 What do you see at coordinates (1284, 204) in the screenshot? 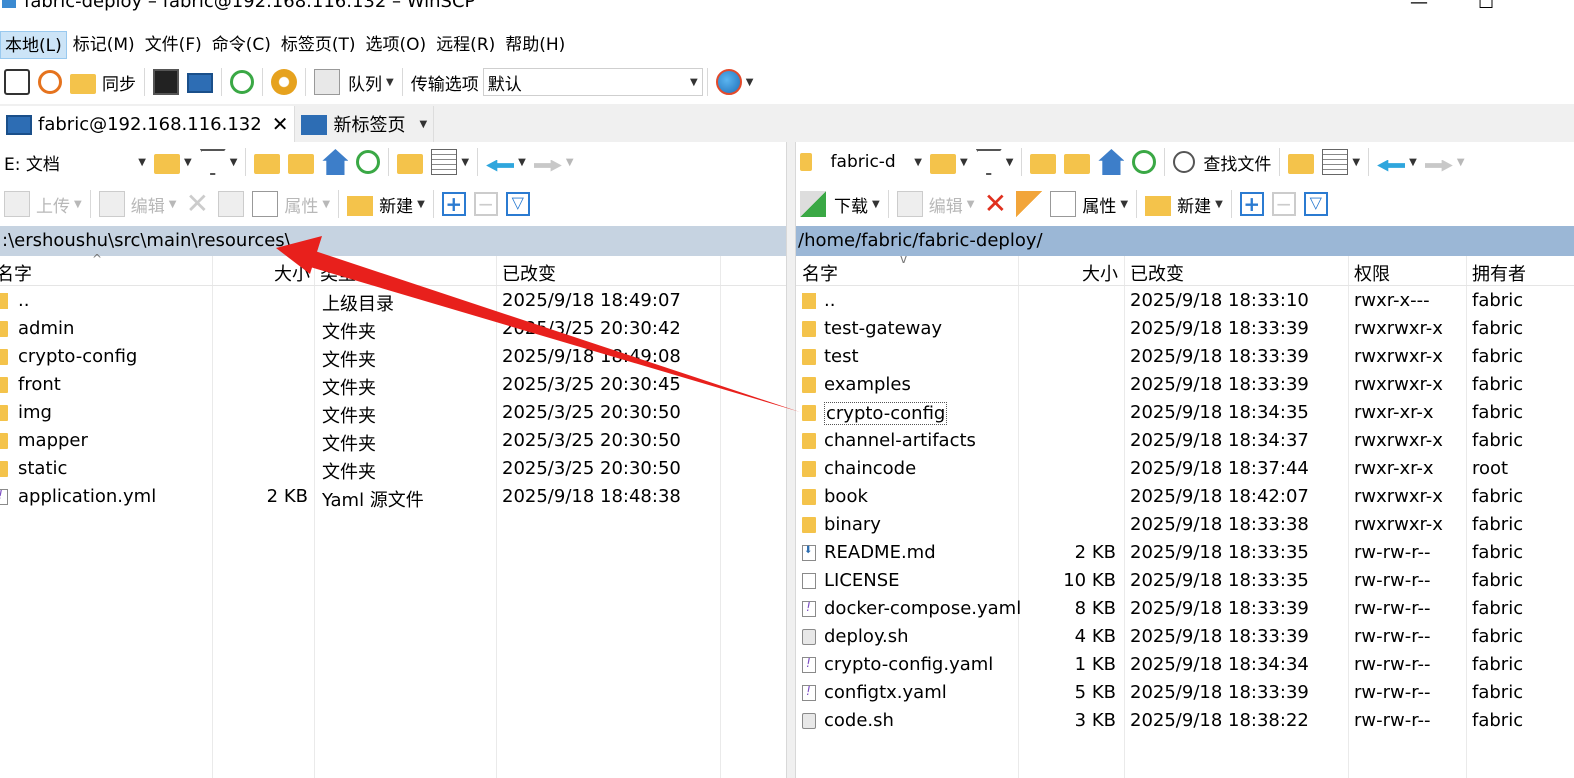
I see `remote-unselect-files-button: −` at bounding box center [1284, 204].